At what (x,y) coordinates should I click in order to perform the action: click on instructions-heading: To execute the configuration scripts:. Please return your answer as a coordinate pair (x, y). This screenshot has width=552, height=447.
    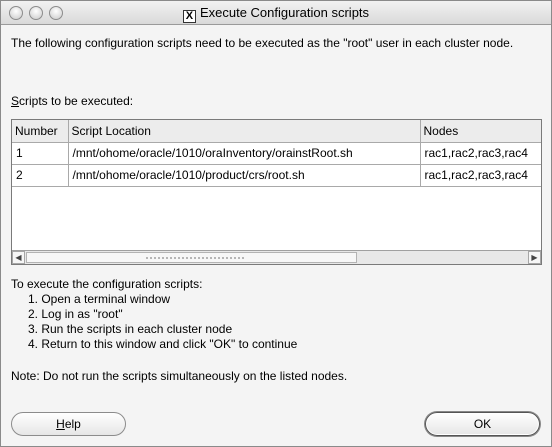
    Looking at the image, I should click on (107, 284).